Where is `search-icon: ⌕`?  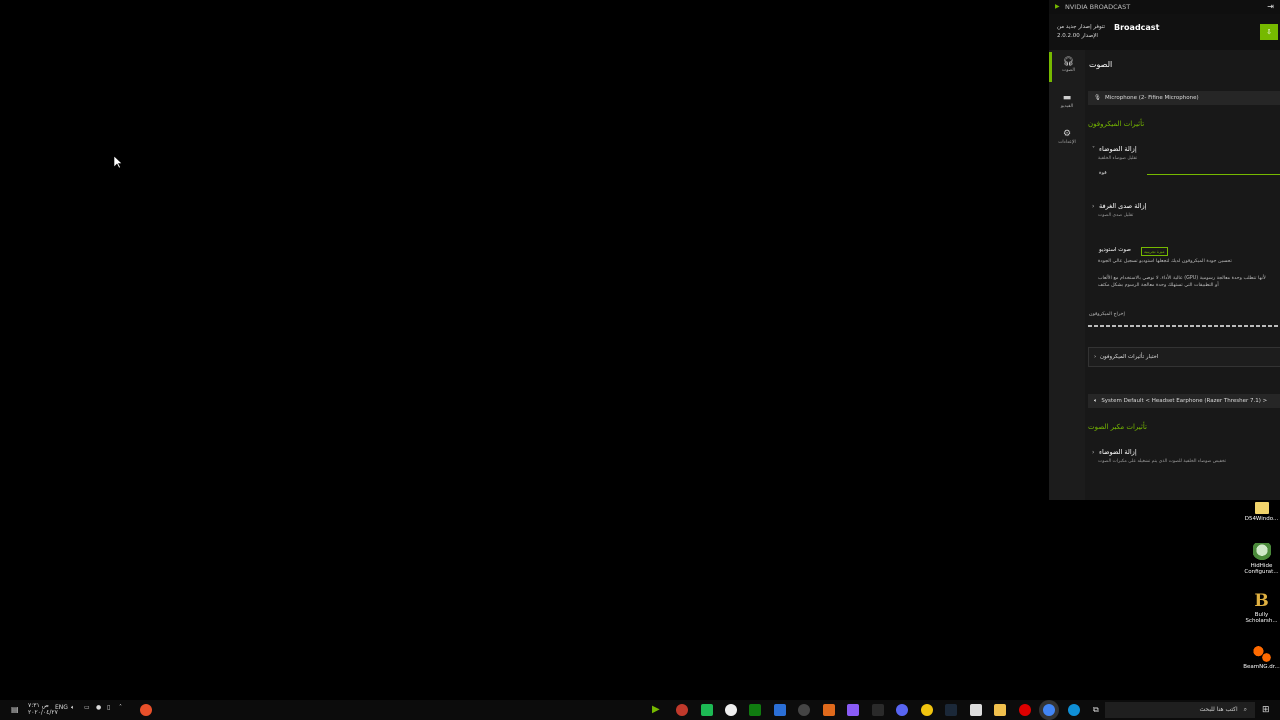
search-icon: ⌕ is located at coordinates (1245, 709).